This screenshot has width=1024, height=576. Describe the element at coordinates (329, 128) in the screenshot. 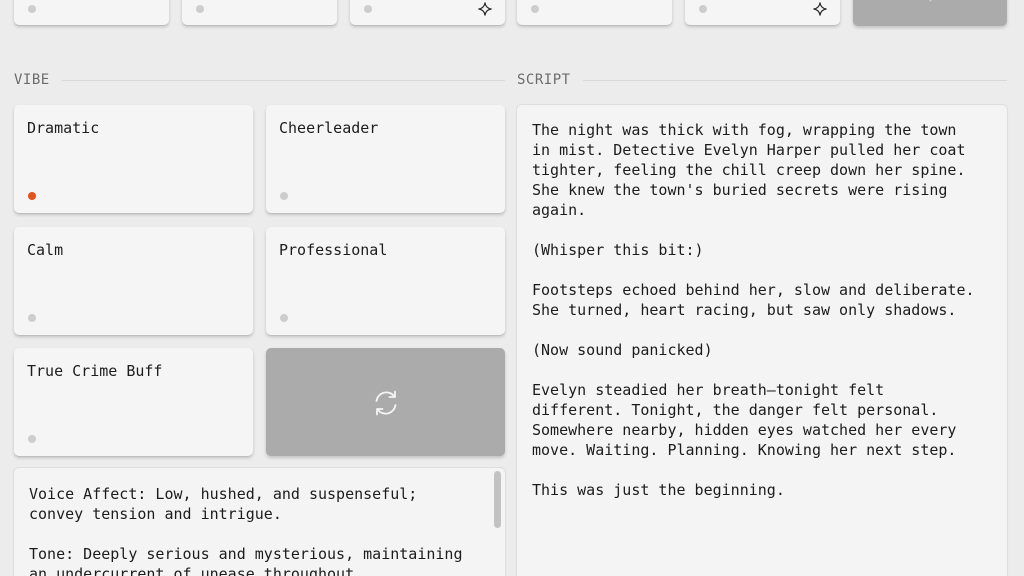

I see `vibe-option-label: Cheerleader` at that location.